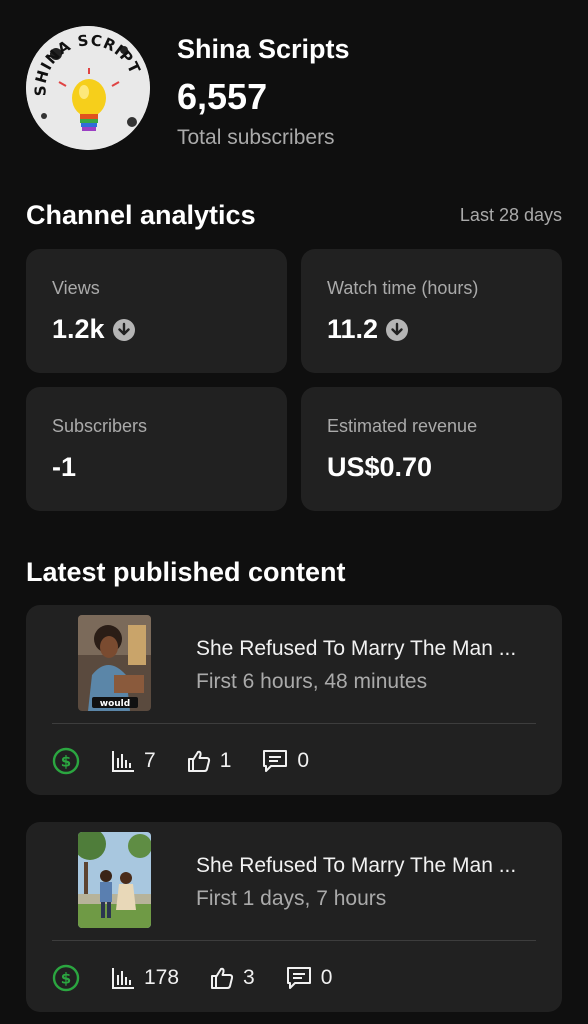  Describe the element at coordinates (312, 681) in the screenshot. I see `video-age: First 6 hours, 48 minutes` at that location.